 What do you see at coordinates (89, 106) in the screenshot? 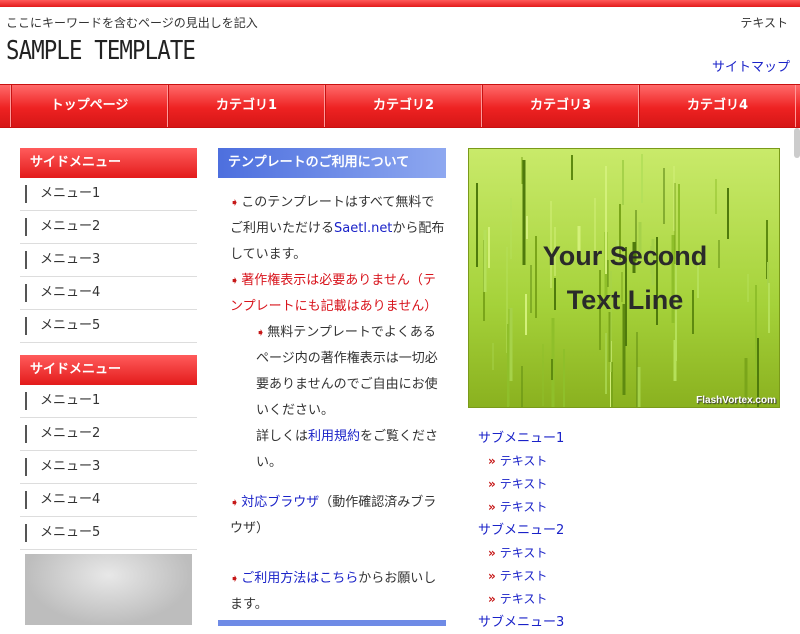
I see `nav-item-top: トップページ` at bounding box center [89, 106].